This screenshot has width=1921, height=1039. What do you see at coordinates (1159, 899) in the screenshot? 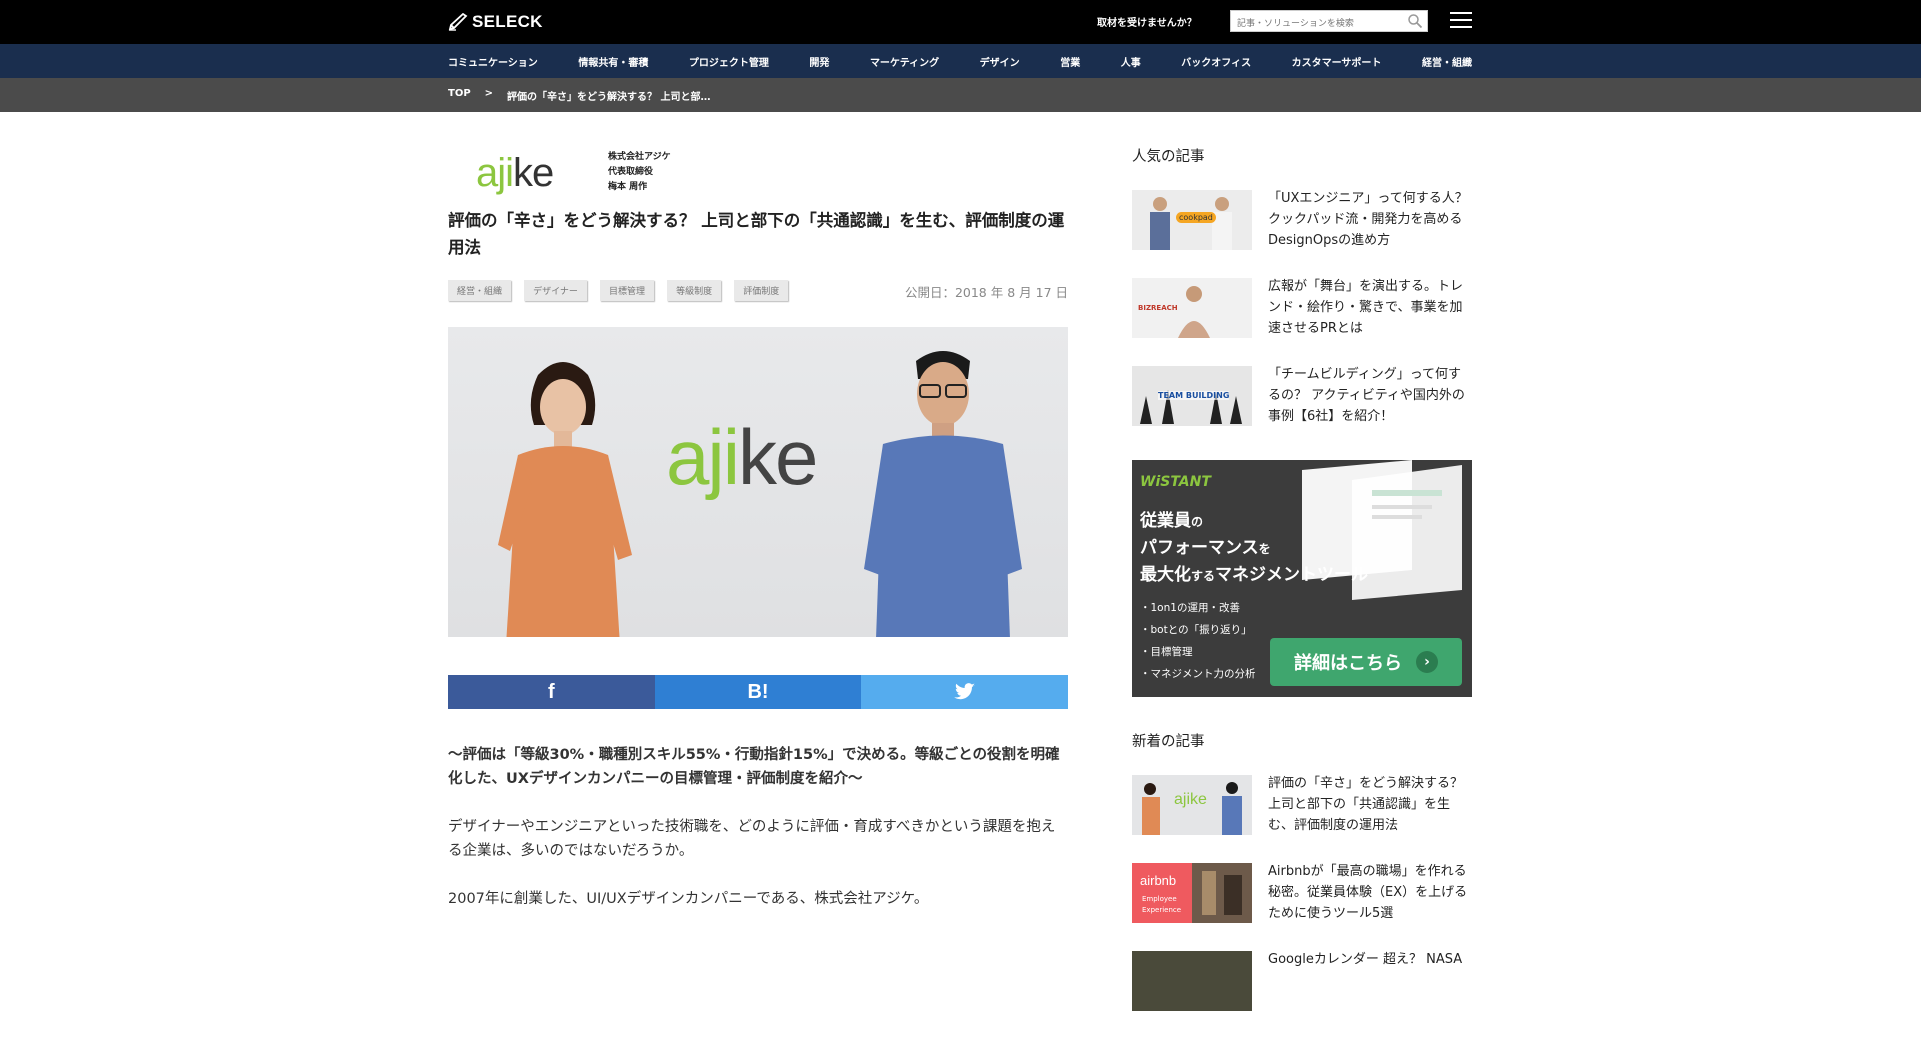
I see `thumbnail-sub-label: Employee` at bounding box center [1159, 899].